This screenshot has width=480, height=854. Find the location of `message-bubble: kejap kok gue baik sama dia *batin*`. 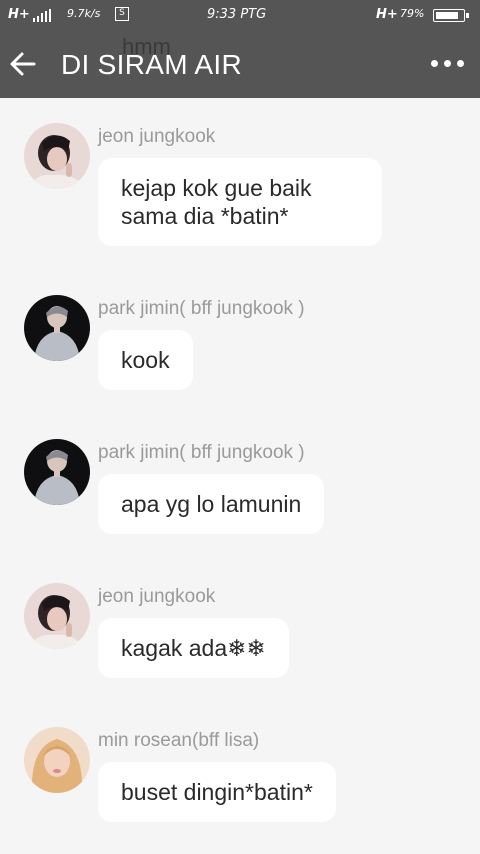

message-bubble: kejap kok gue baik sama dia *batin* is located at coordinates (240, 202).